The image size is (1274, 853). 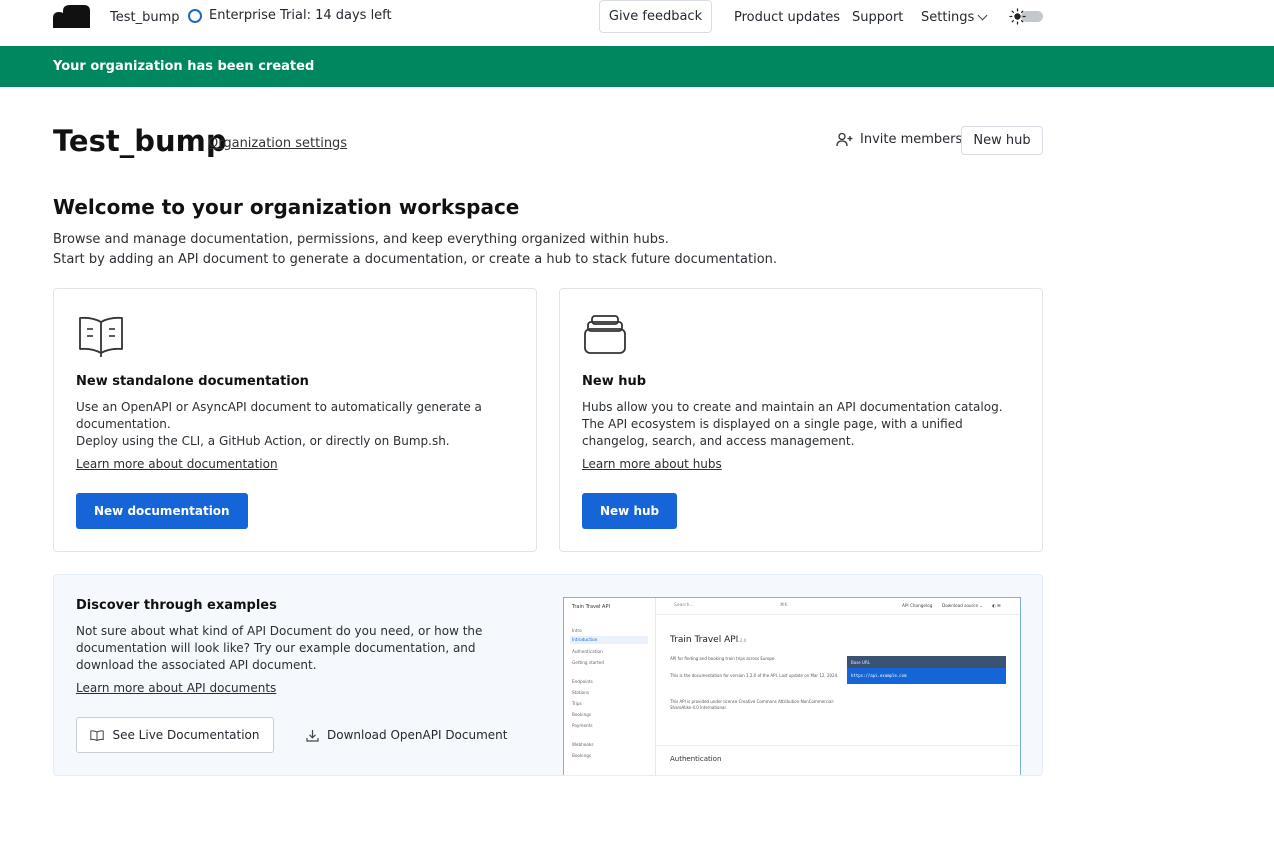 What do you see at coordinates (787, 17) in the screenshot?
I see `product-updates-link: Product updates` at bounding box center [787, 17].